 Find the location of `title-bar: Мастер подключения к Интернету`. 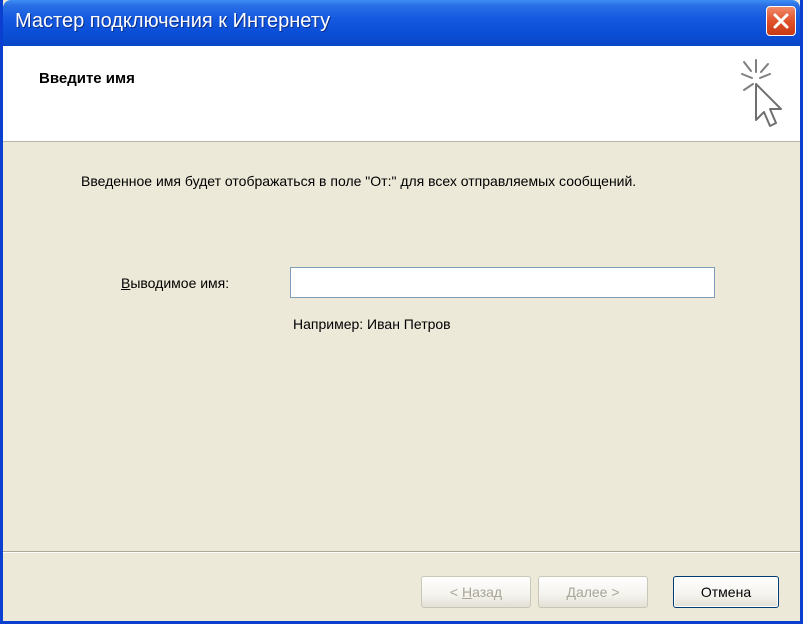

title-bar: Мастер подключения к Интернету is located at coordinates (401, 23).